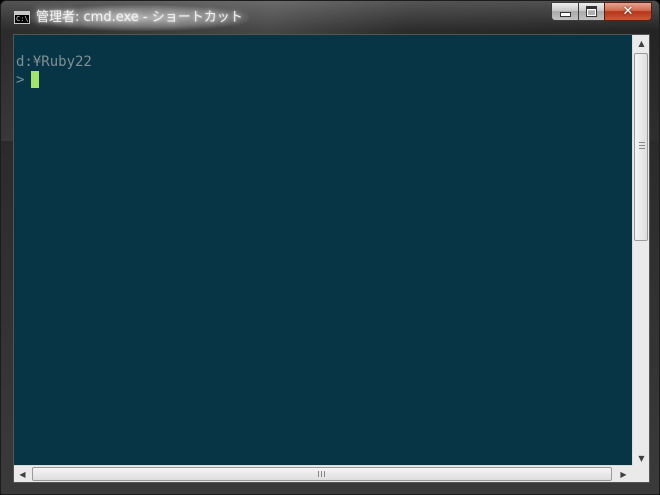 Image resolution: width=660 pixels, height=495 pixels. What do you see at coordinates (641, 43) in the screenshot?
I see `scroll-up-arrow-icon: ▲` at bounding box center [641, 43].